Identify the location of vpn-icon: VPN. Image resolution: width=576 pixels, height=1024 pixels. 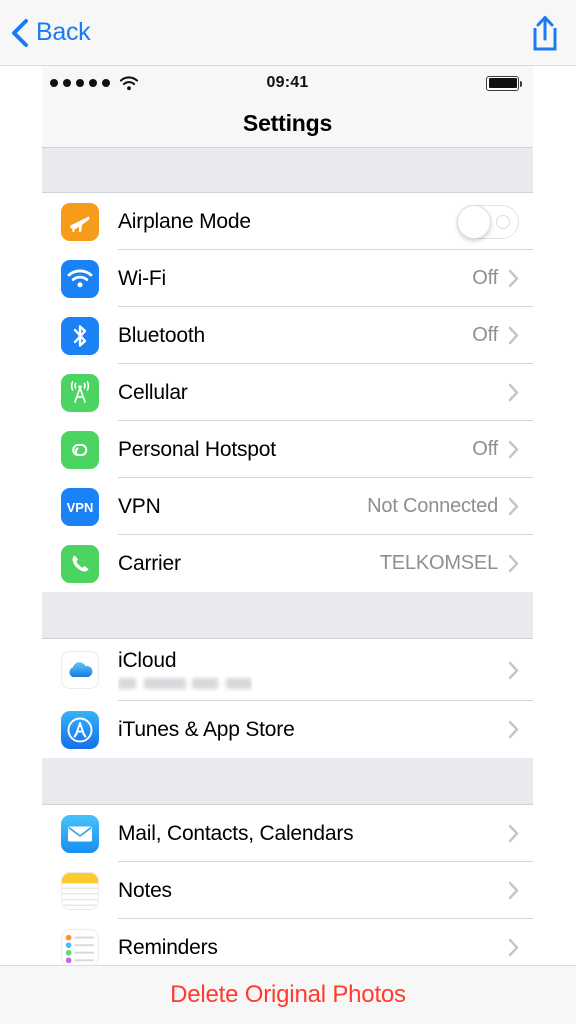
(80, 506).